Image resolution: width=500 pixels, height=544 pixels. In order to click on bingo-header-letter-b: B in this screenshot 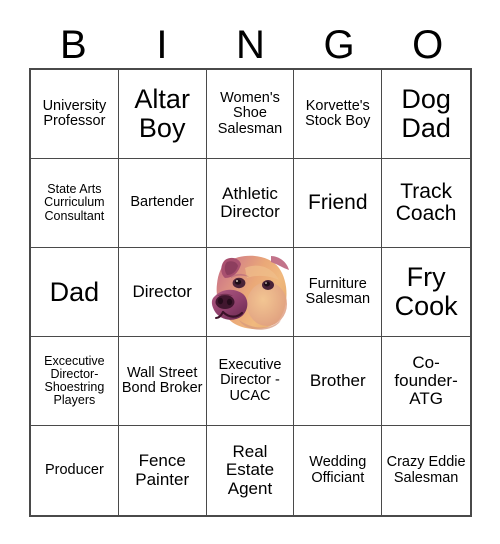, I will do `click(73, 44)`.